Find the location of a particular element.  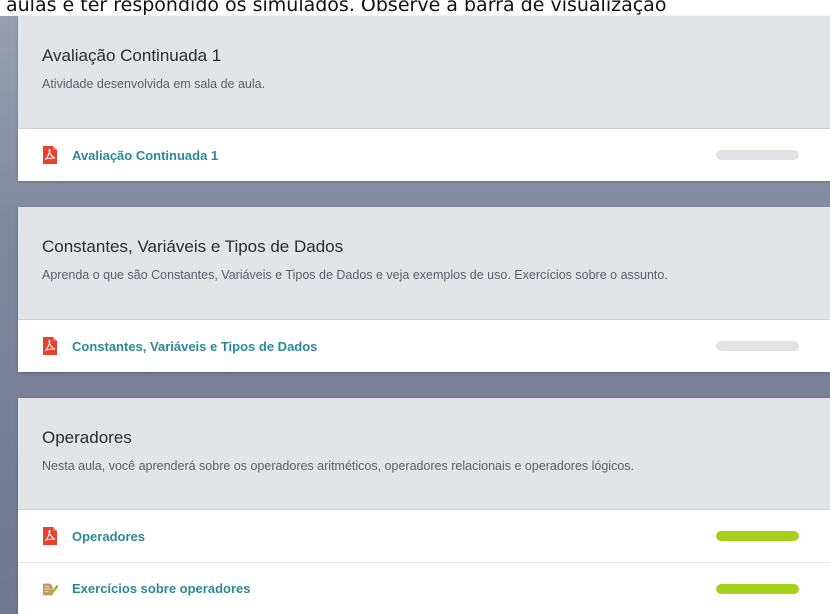

section-title: Constantes, Variáveis e Tipos de Dados is located at coordinates (193, 246).